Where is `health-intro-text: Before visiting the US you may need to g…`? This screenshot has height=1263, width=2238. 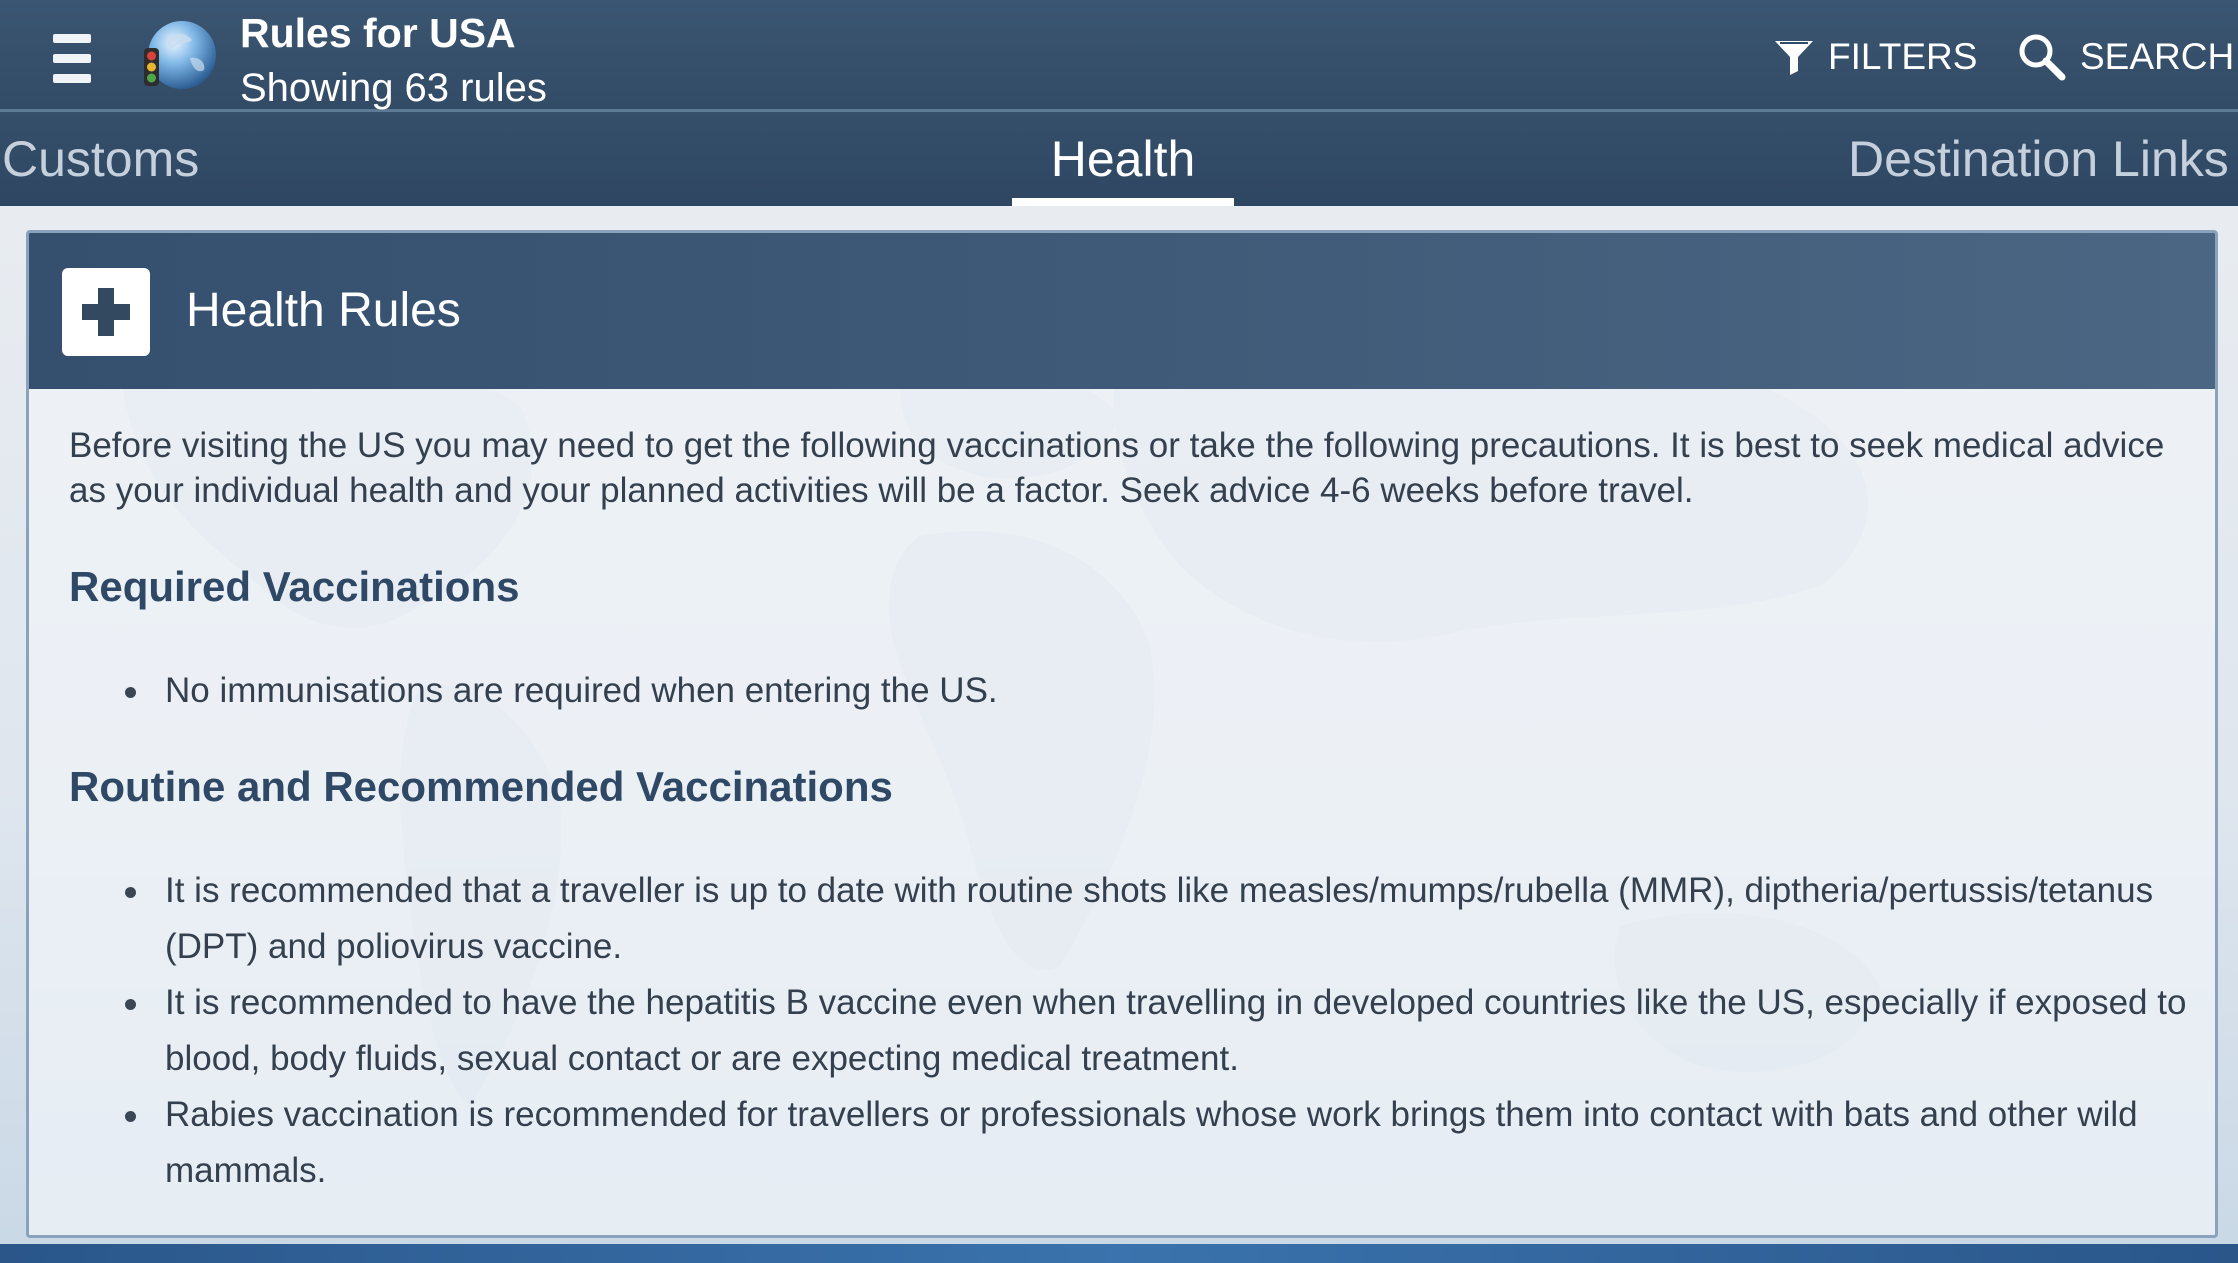
health-intro-text: Before visiting the US you may need to g… is located at coordinates (1117, 468).